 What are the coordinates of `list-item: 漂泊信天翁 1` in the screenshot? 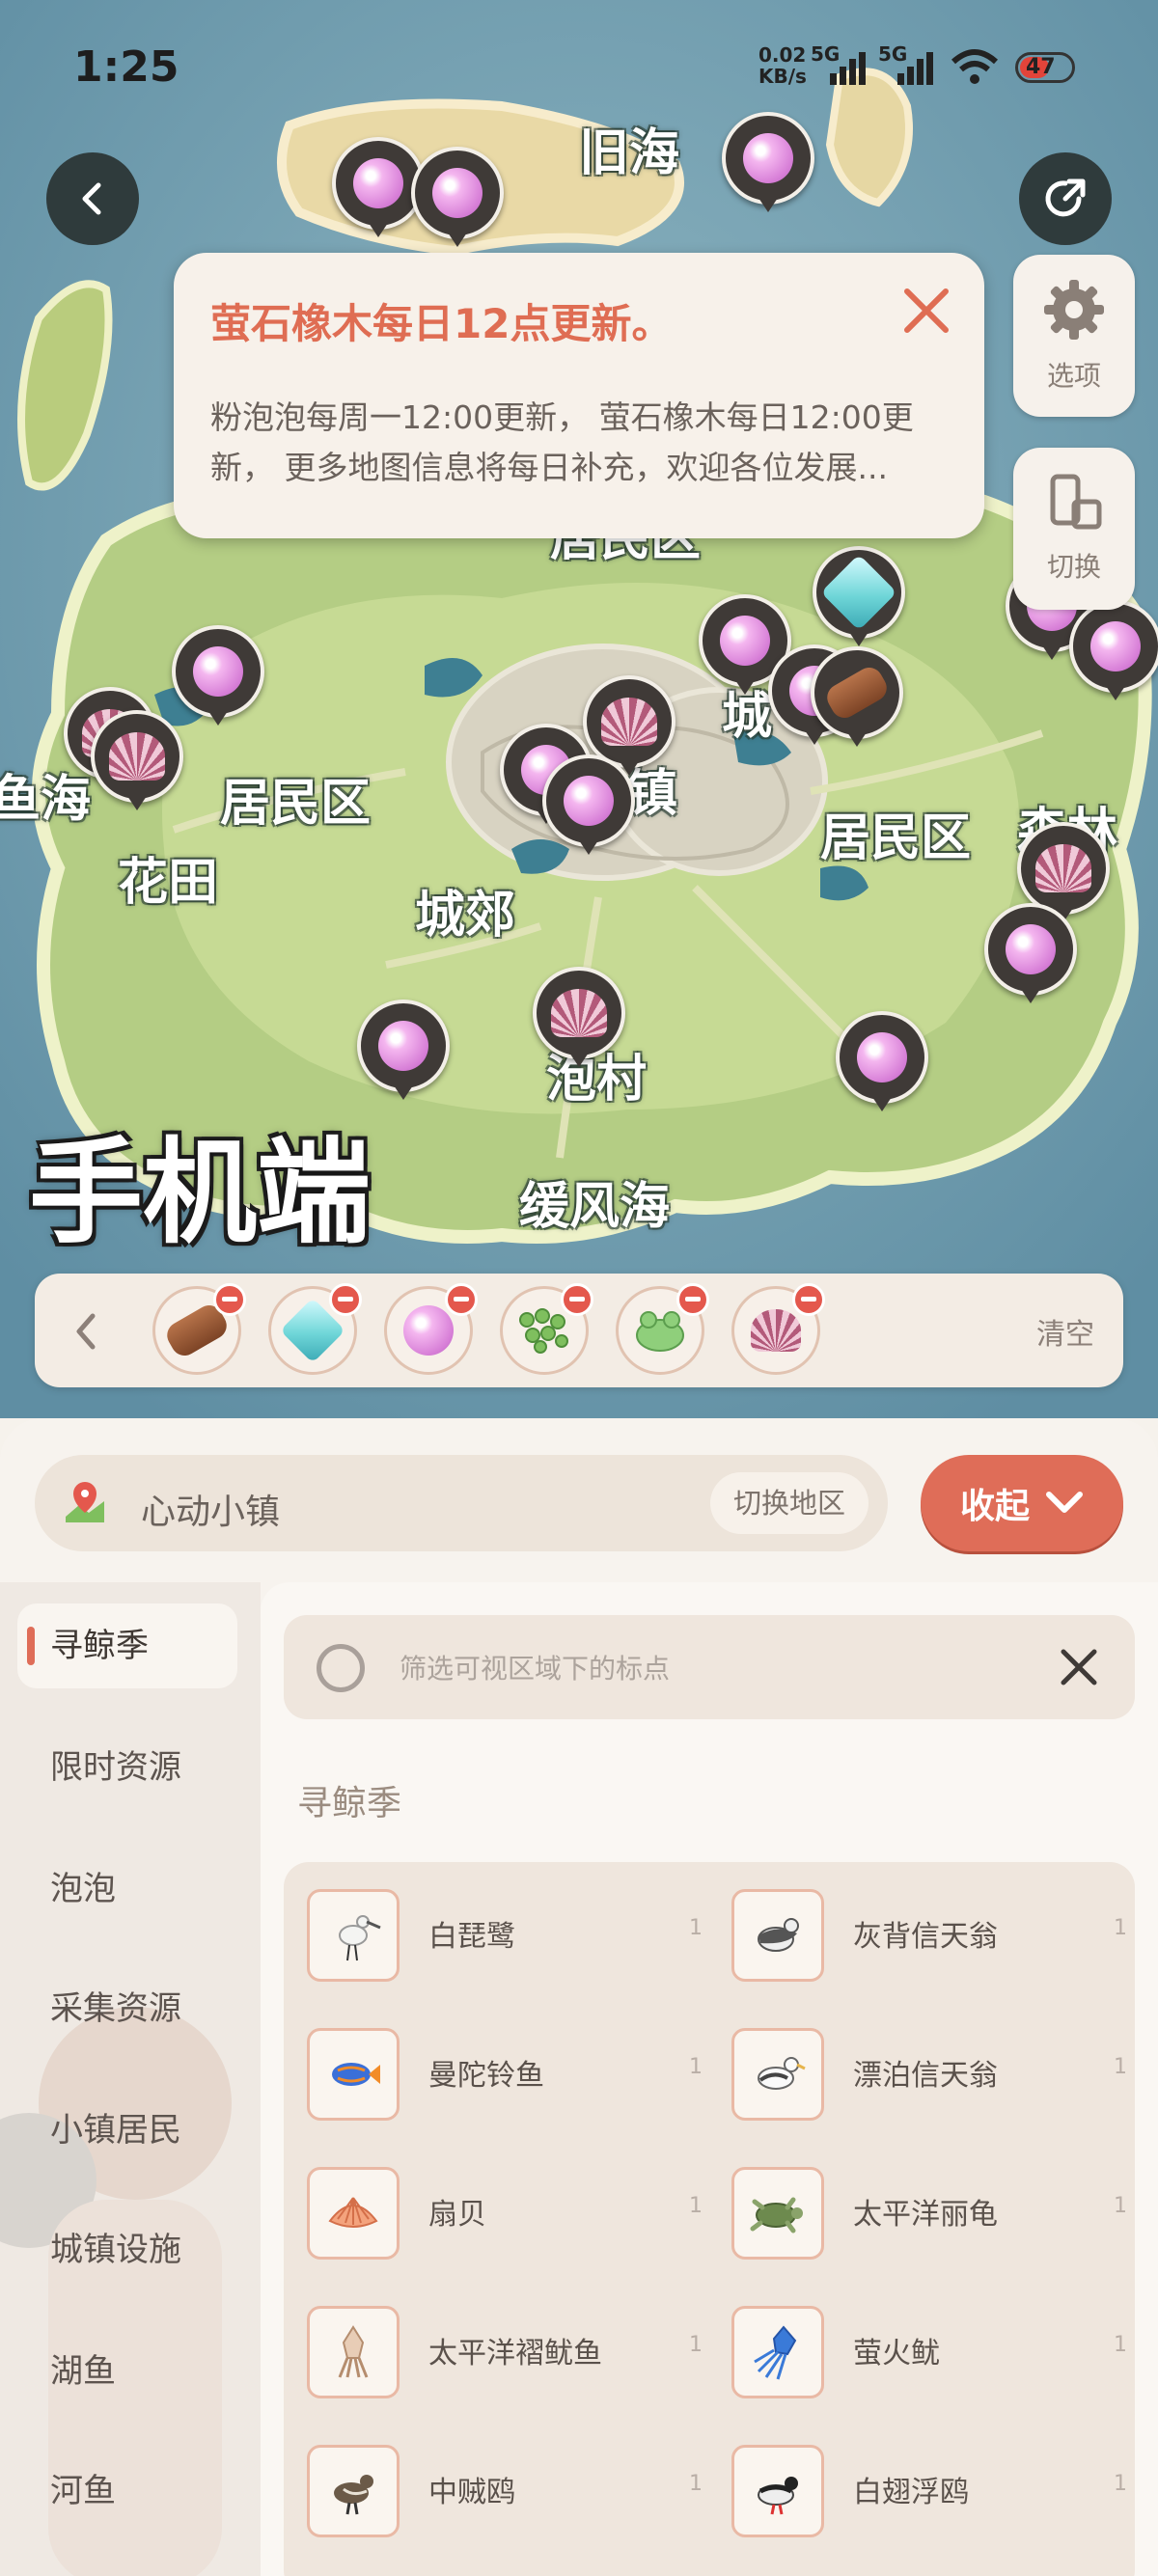 It's located at (934, 2078).